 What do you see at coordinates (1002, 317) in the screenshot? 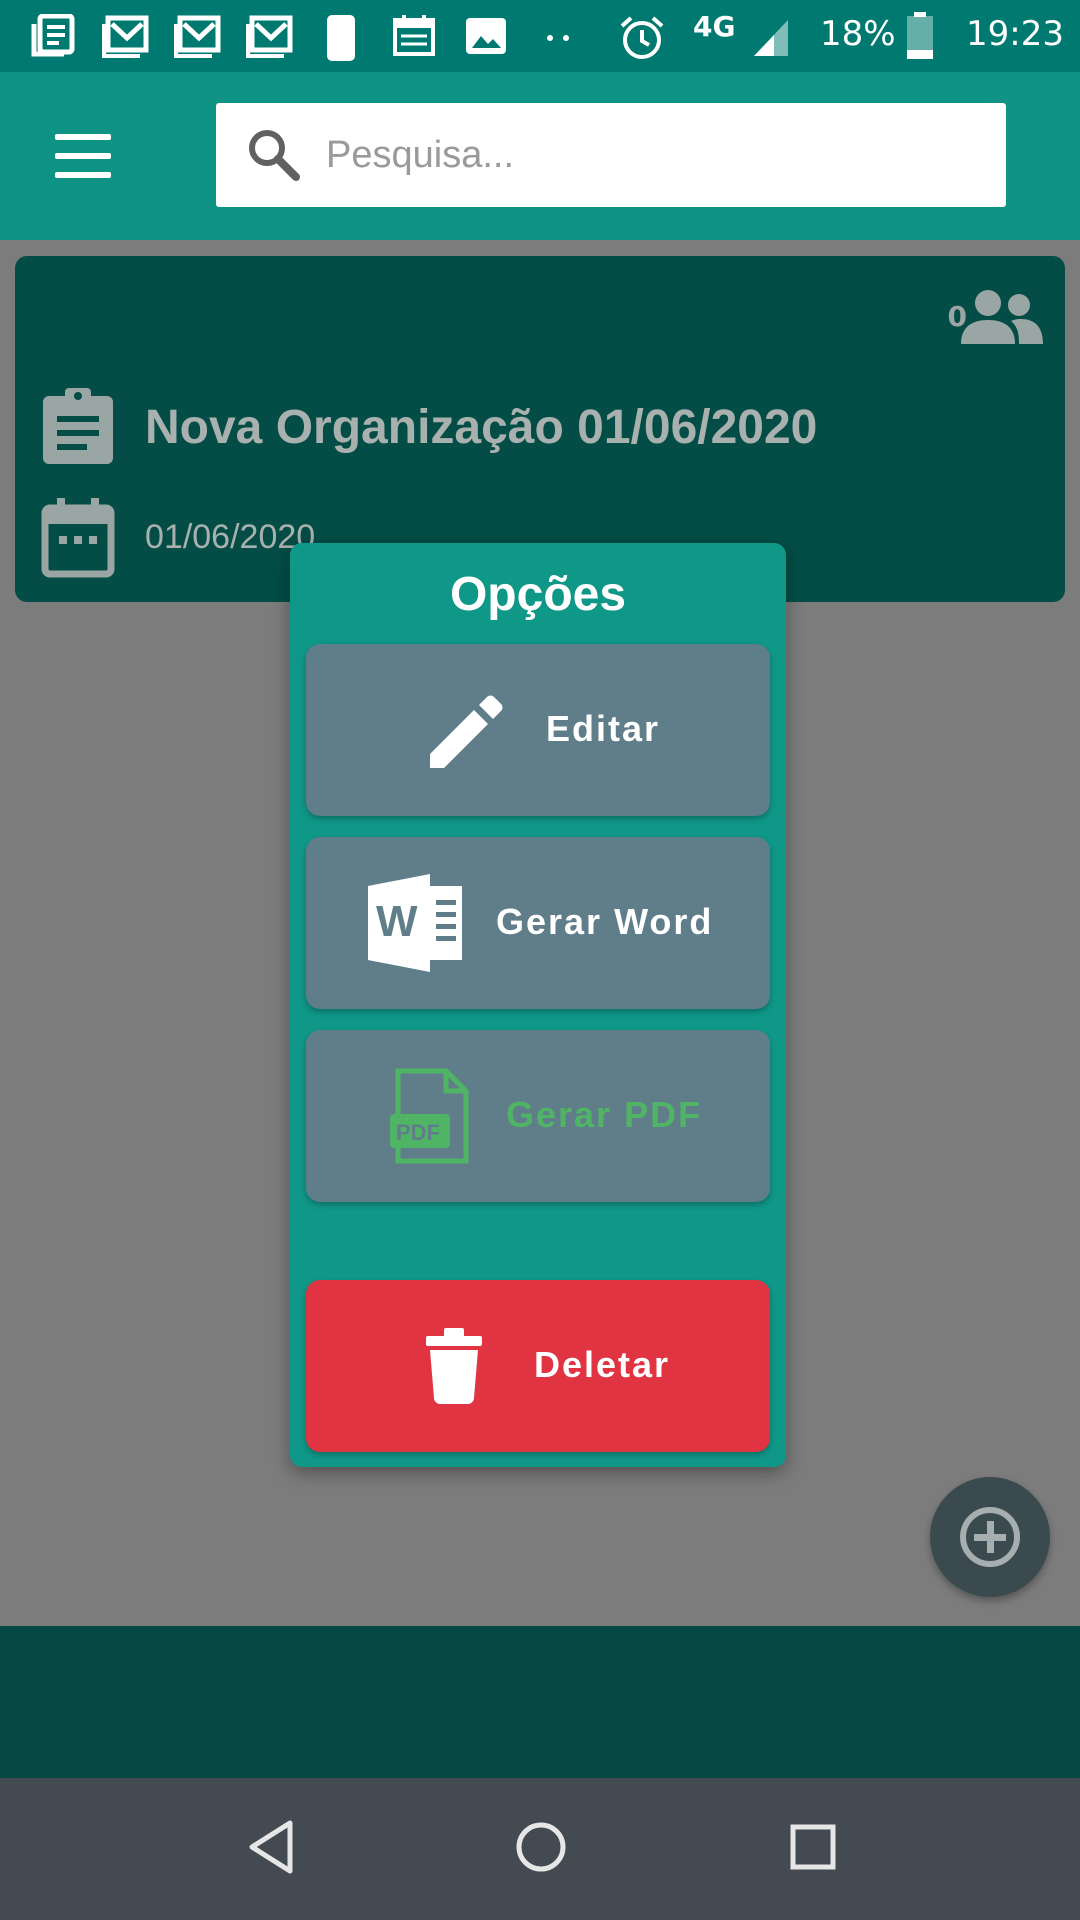
I see `people-icon` at bounding box center [1002, 317].